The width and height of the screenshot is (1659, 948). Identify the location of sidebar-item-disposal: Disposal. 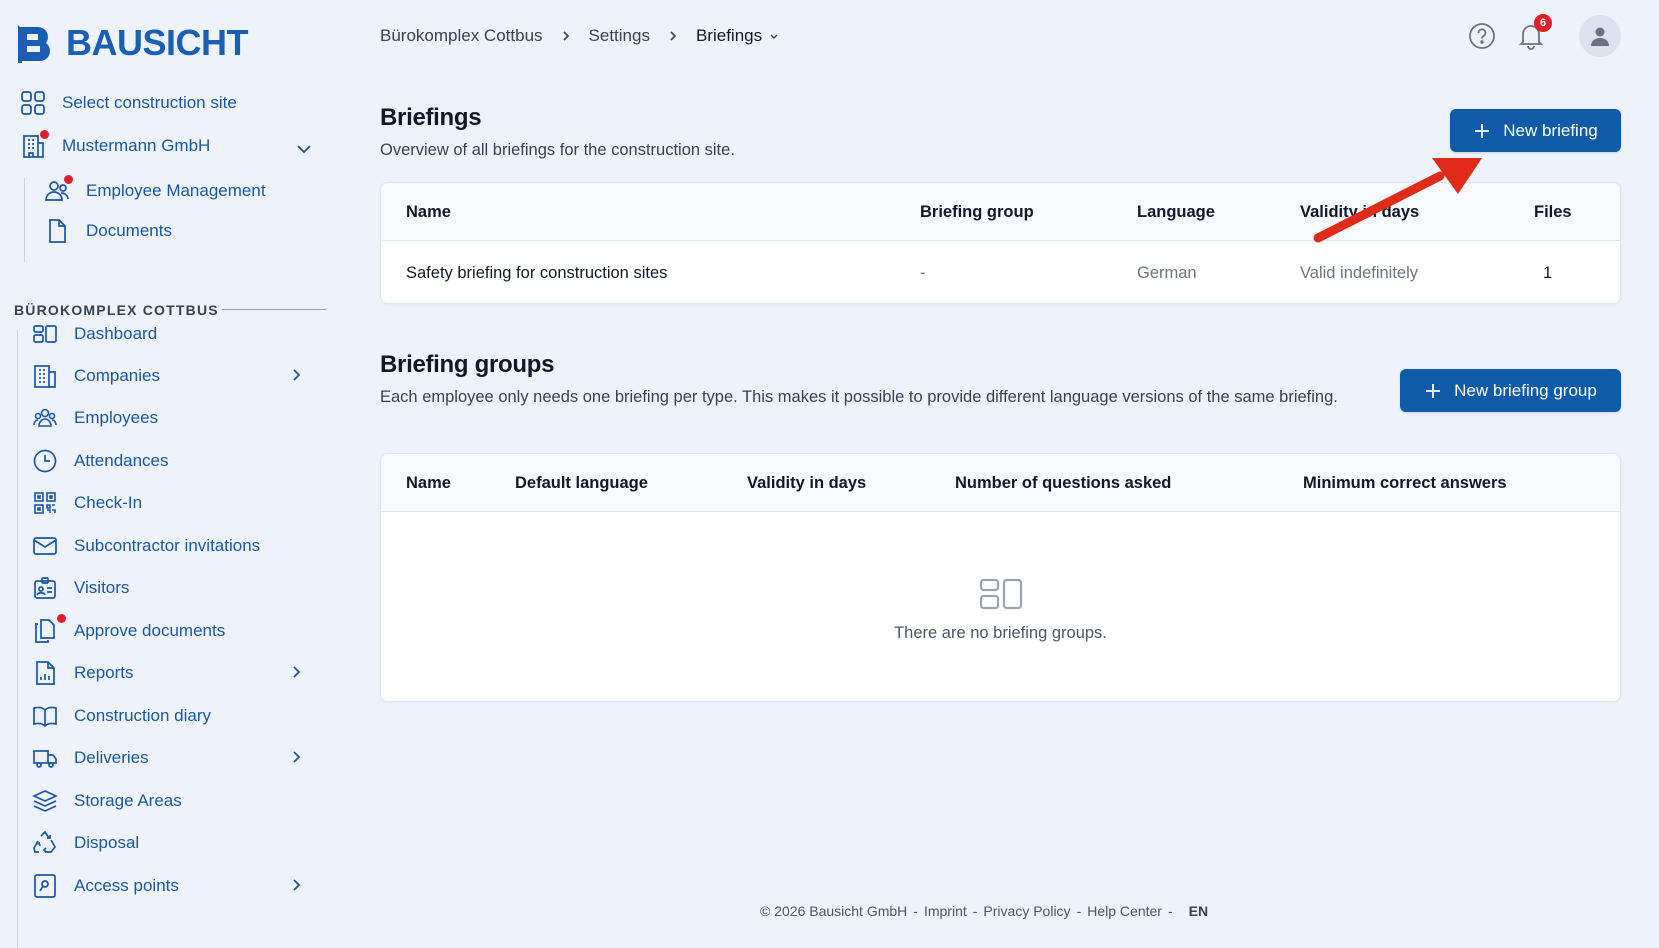
(85, 843).